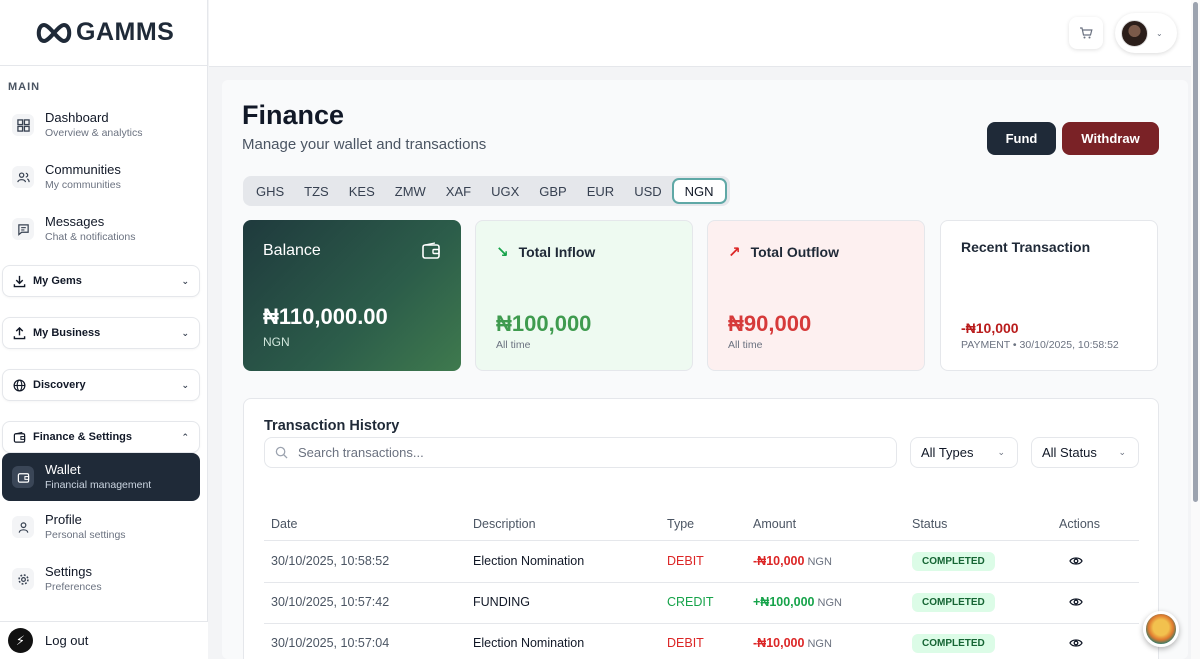 Image resolution: width=1200 pixels, height=659 pixels. What do you see at coordinates (364, 144) in the screenshot?
I see `page-subtitle: Manage your wallet and transactions` at bounding box center [364, 144].